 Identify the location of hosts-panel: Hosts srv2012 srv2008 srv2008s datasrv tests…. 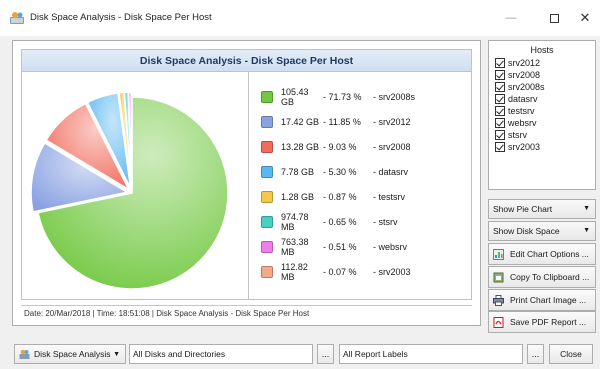
(542, 115).